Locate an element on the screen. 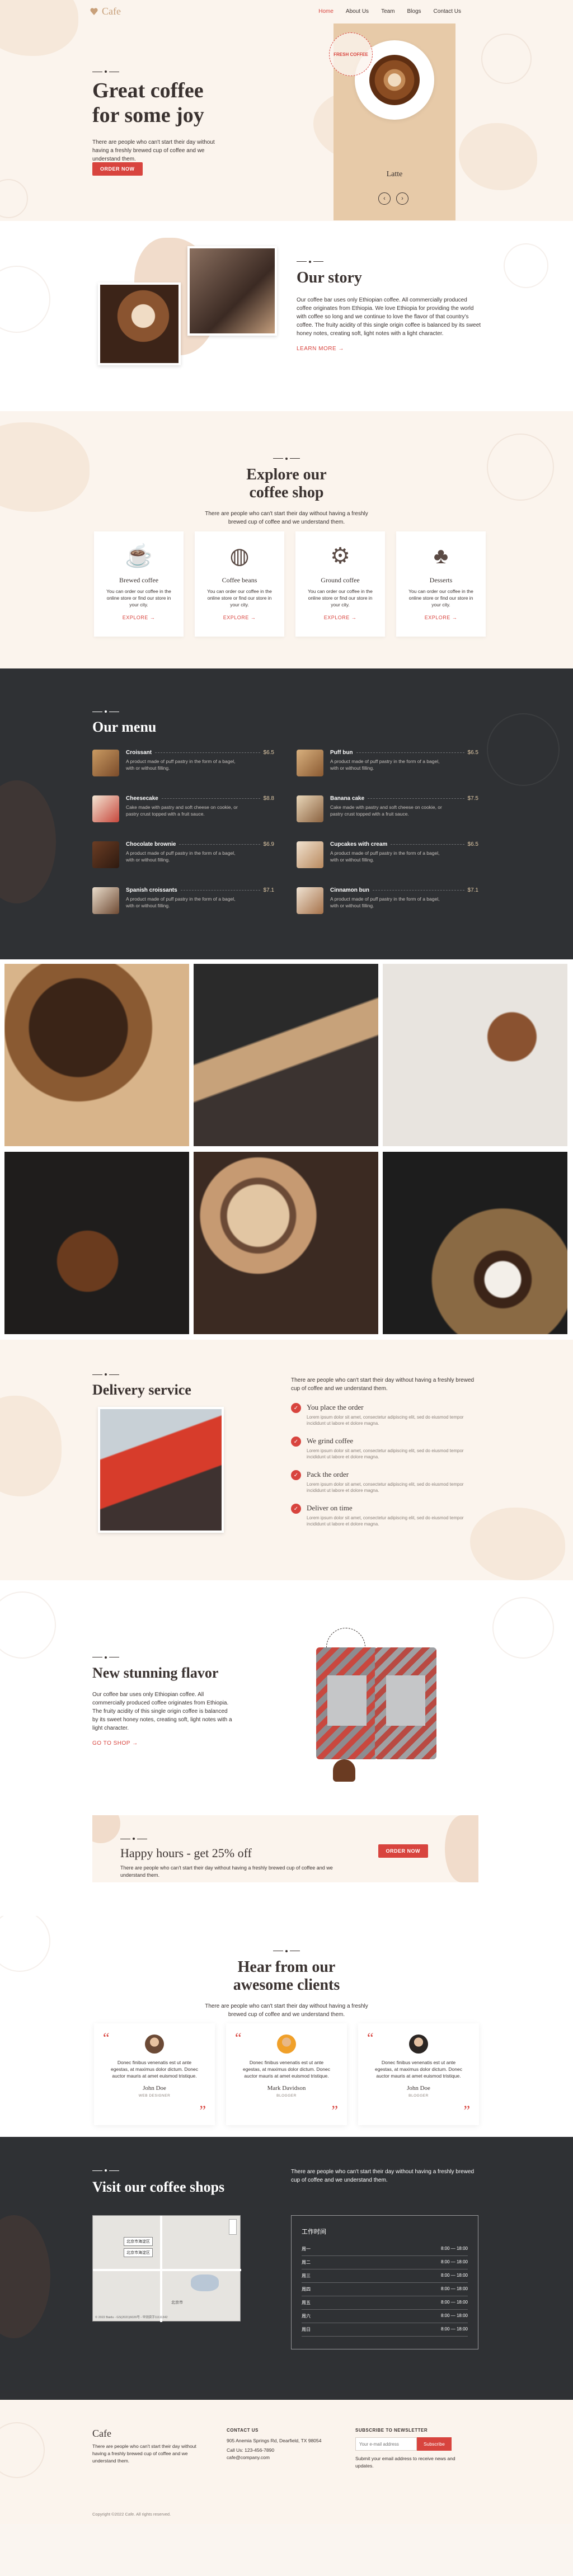  step-title: We grind coffee is located at coordinates (330, 1441).